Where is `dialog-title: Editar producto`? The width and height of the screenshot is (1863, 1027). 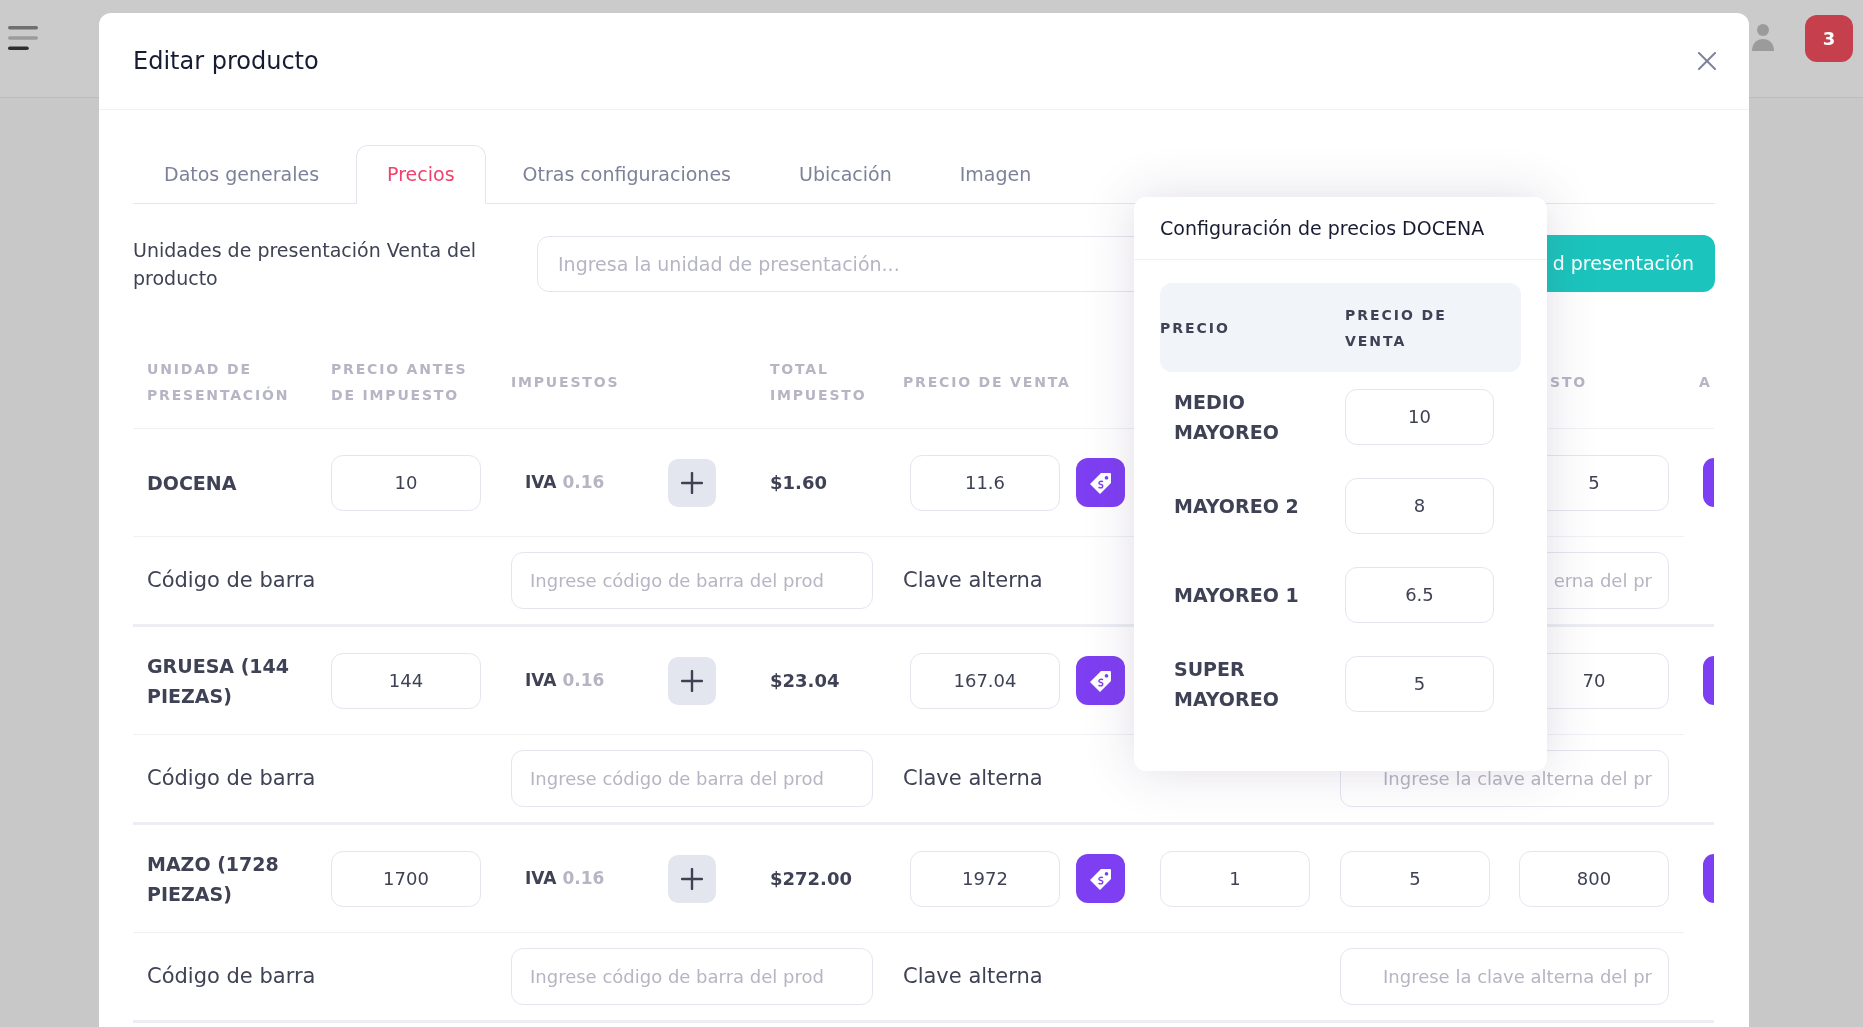 dialog-title: Editar producto is located at coordinates (226, 61).